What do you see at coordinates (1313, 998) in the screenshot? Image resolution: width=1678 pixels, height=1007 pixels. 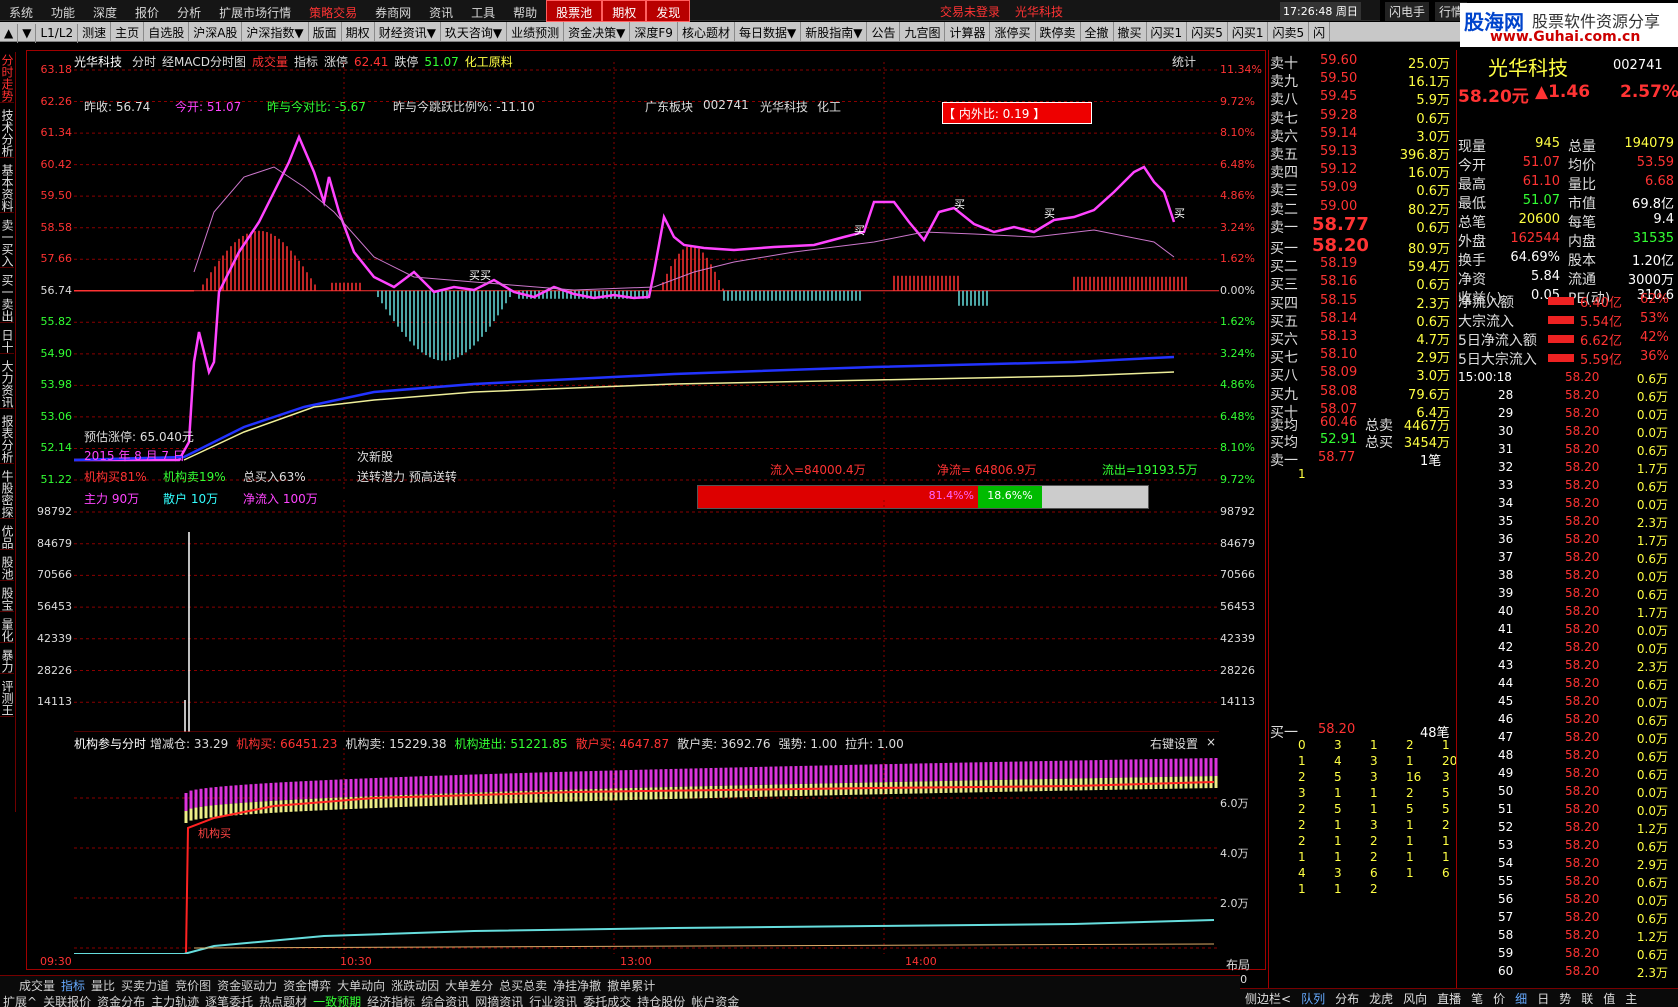 I see `right-bottom-tab: 队列` at bounding box center [1313, 998].